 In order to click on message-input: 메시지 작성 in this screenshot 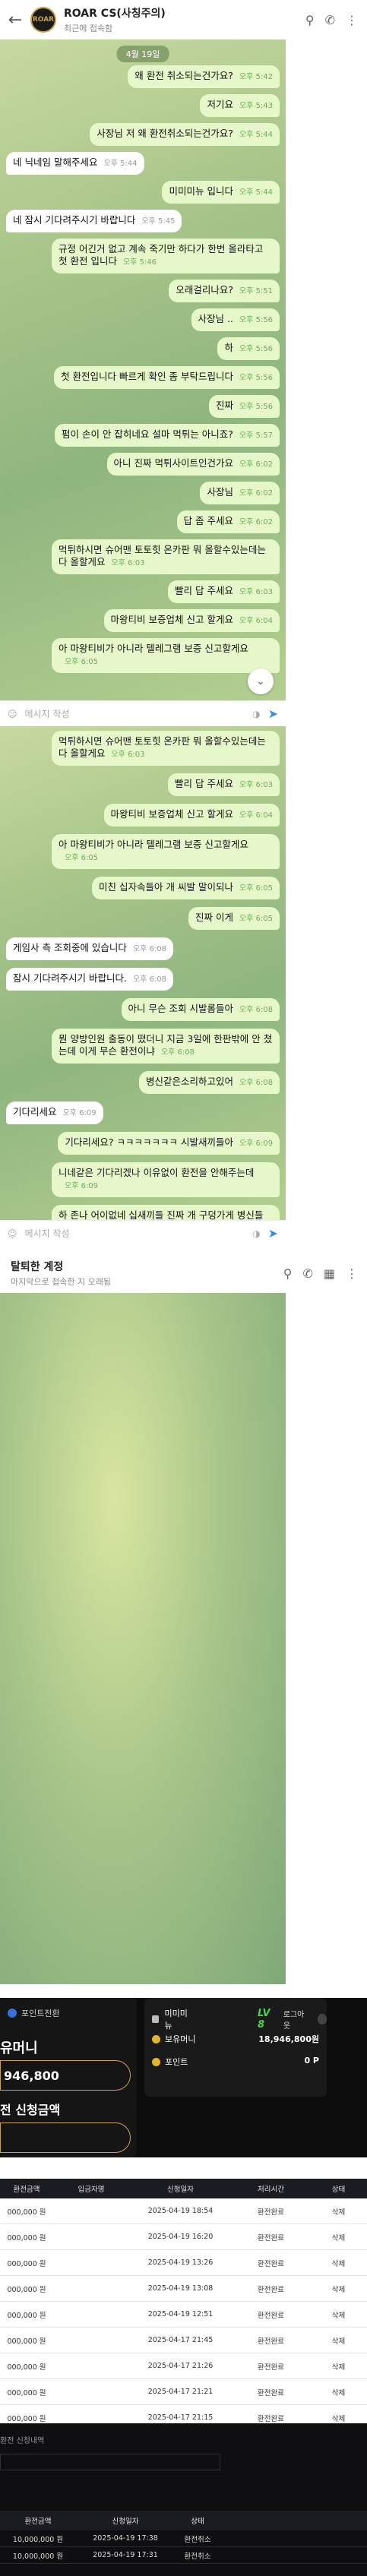, I will do `click(135, 713)`.